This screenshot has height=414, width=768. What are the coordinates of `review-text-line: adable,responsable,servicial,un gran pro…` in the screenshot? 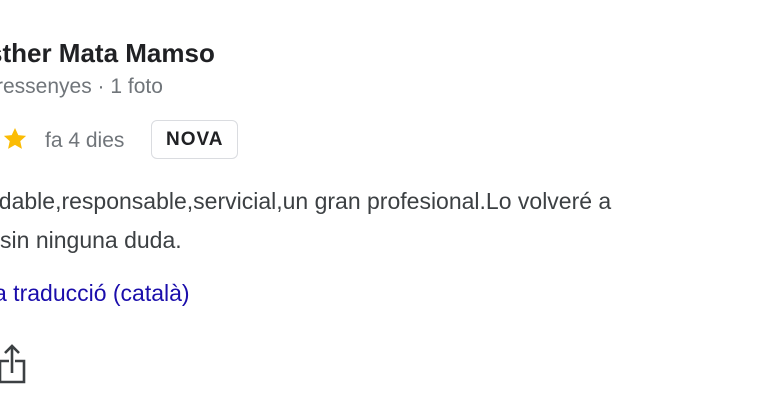 It's located at (306, 201).